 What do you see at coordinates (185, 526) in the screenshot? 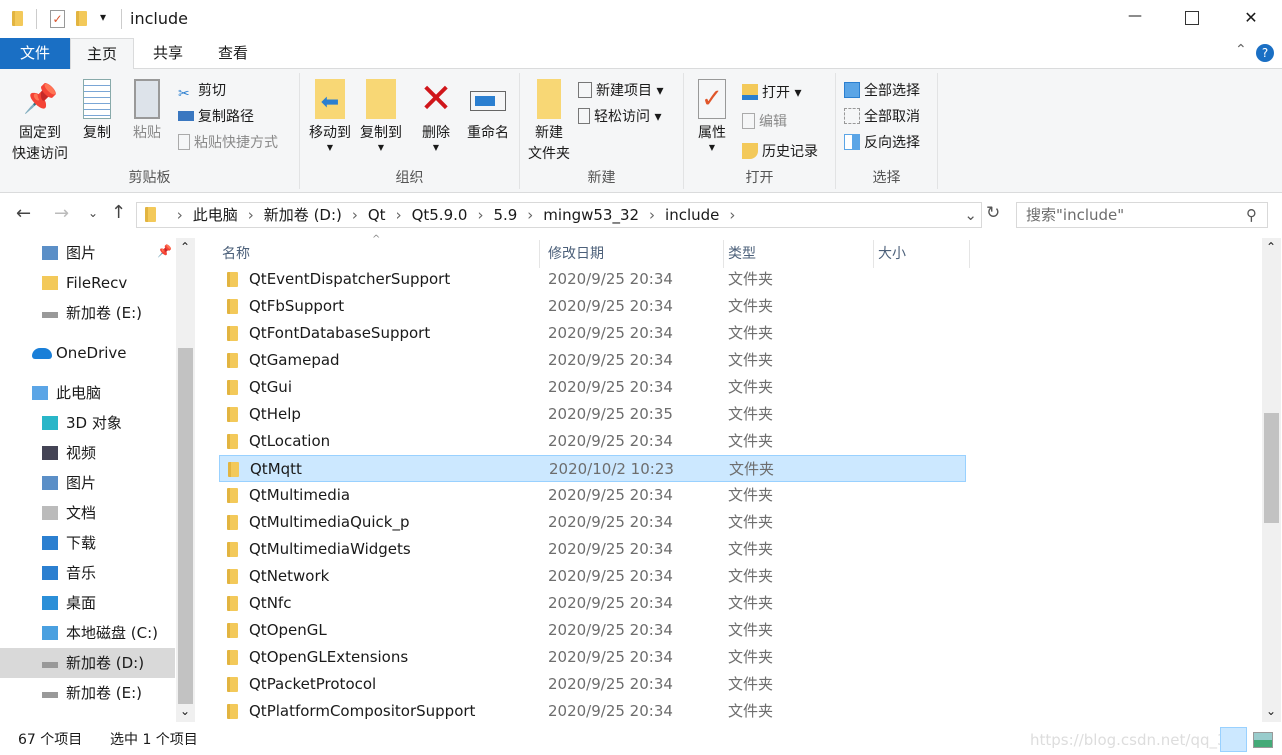
I see `nav-scrollbar-thumb` at bounding box center [185, 526].